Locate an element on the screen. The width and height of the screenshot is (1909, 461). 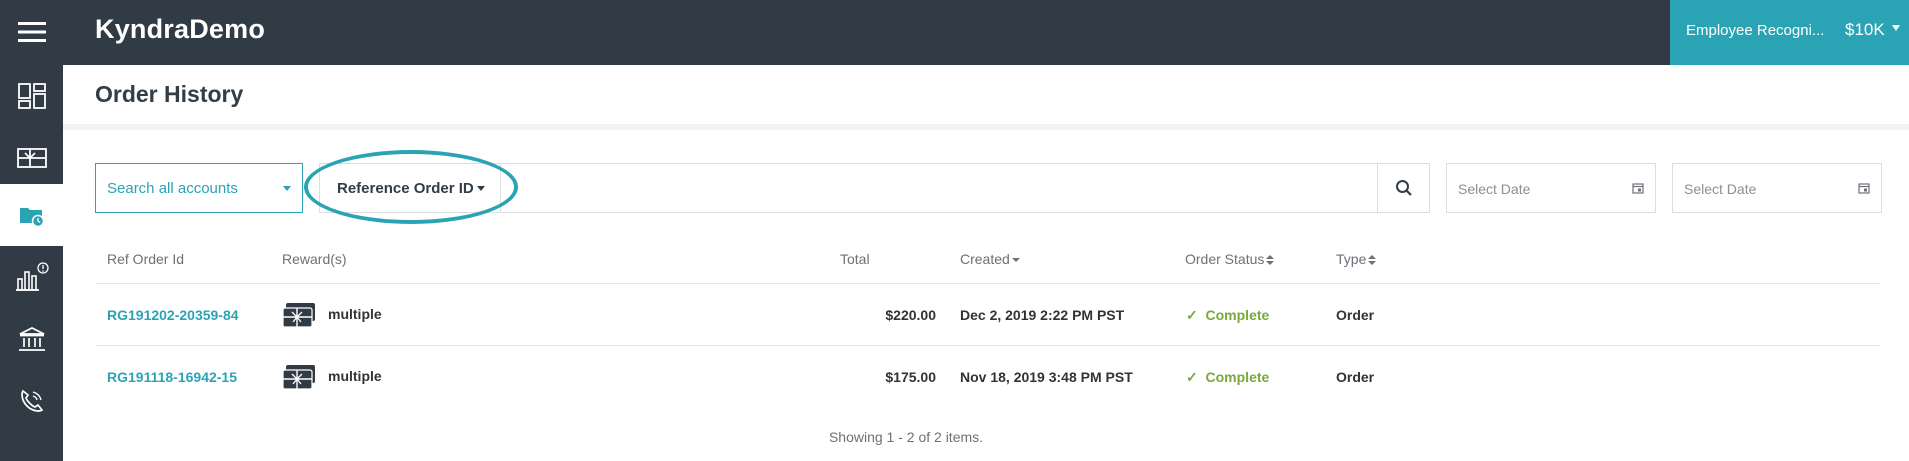
hamburger-menu-icon is located at coordinates (31, 31).